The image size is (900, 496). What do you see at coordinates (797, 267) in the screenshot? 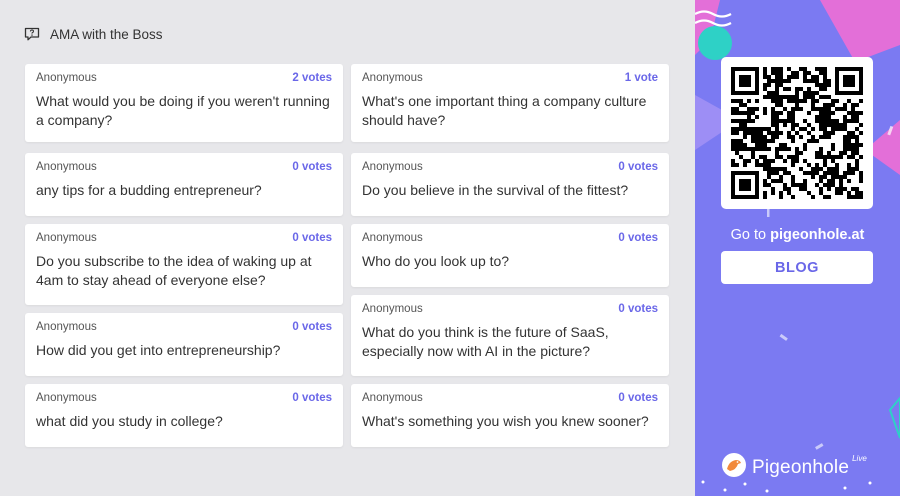
I see `blog-button: BLOG` at bounding box center [797, 267].